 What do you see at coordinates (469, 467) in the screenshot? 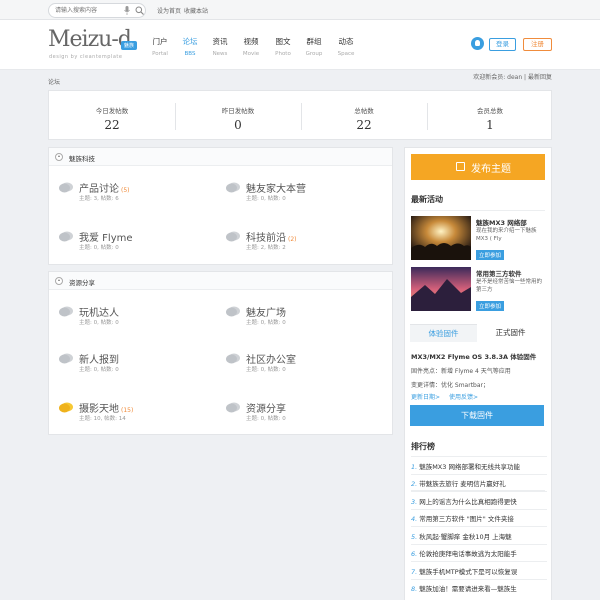
I see `ranking-item-title: 魅族MX3 网络部署和无线共享功能` at bounding box center [469, 467].